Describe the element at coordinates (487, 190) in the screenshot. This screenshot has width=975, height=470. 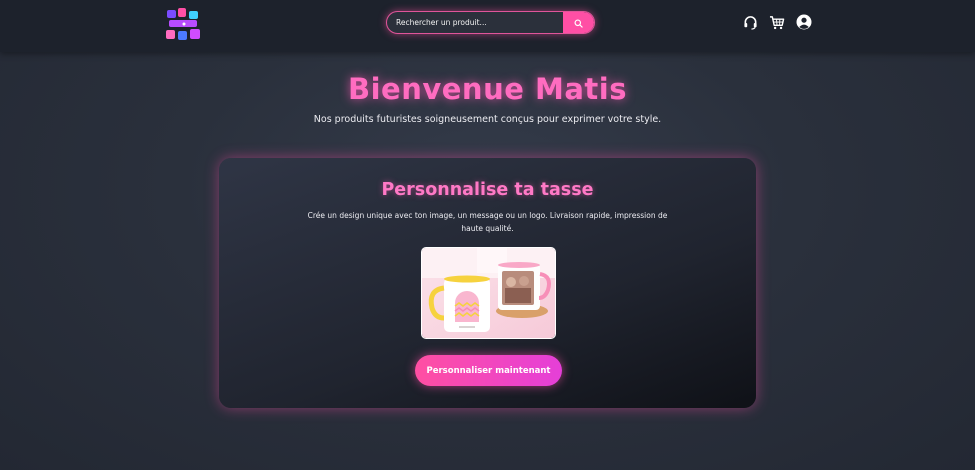
I see `card-title: Personnalise ta tasse` at that location.